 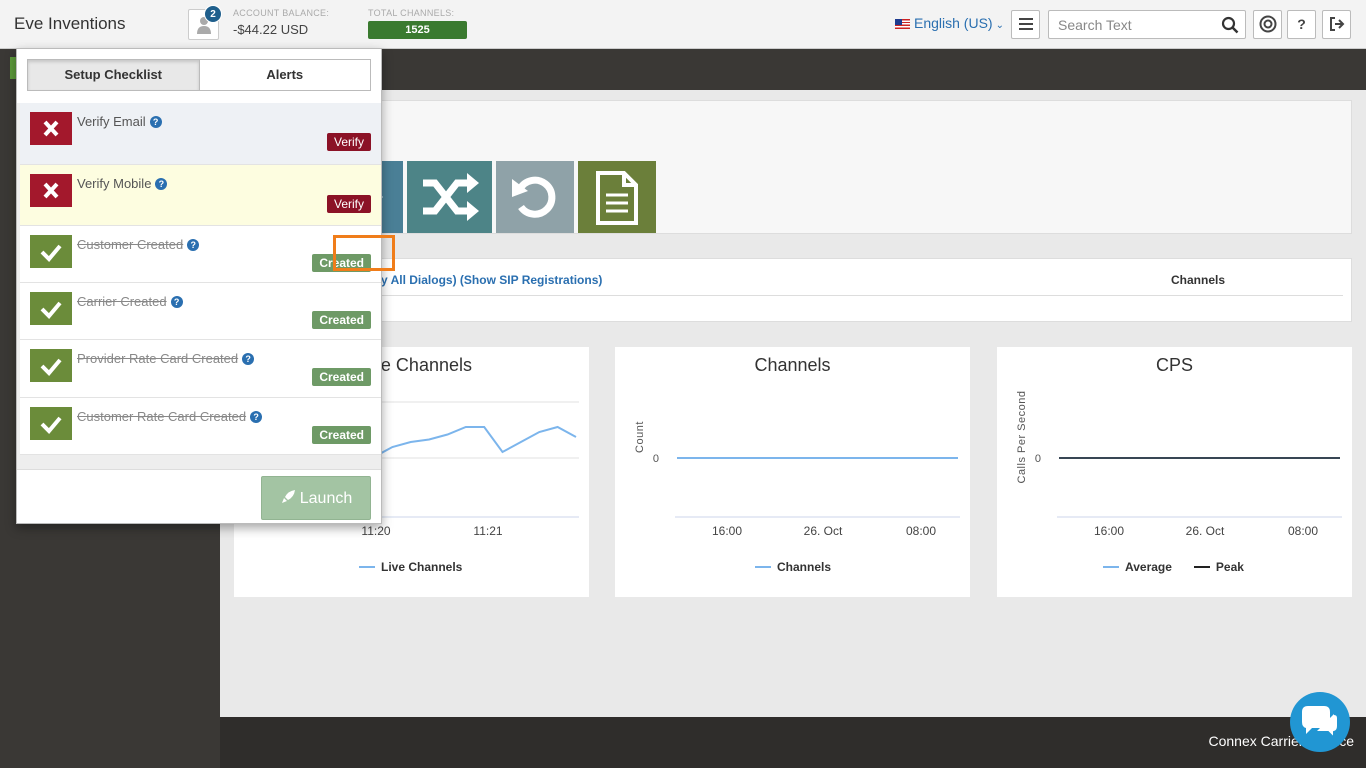 I want to click on logout-icon, so click(x=1336, y=24).